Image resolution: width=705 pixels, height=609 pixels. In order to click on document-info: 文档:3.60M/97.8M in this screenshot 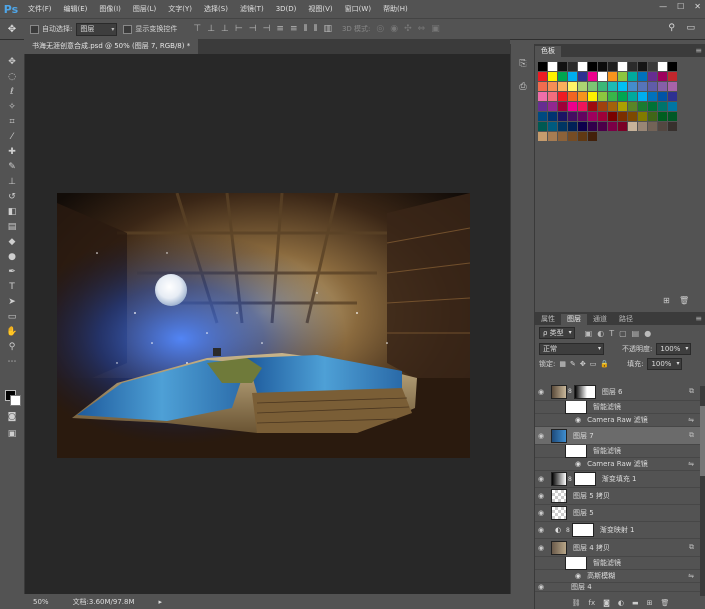, I will do `click(104, 602)`.